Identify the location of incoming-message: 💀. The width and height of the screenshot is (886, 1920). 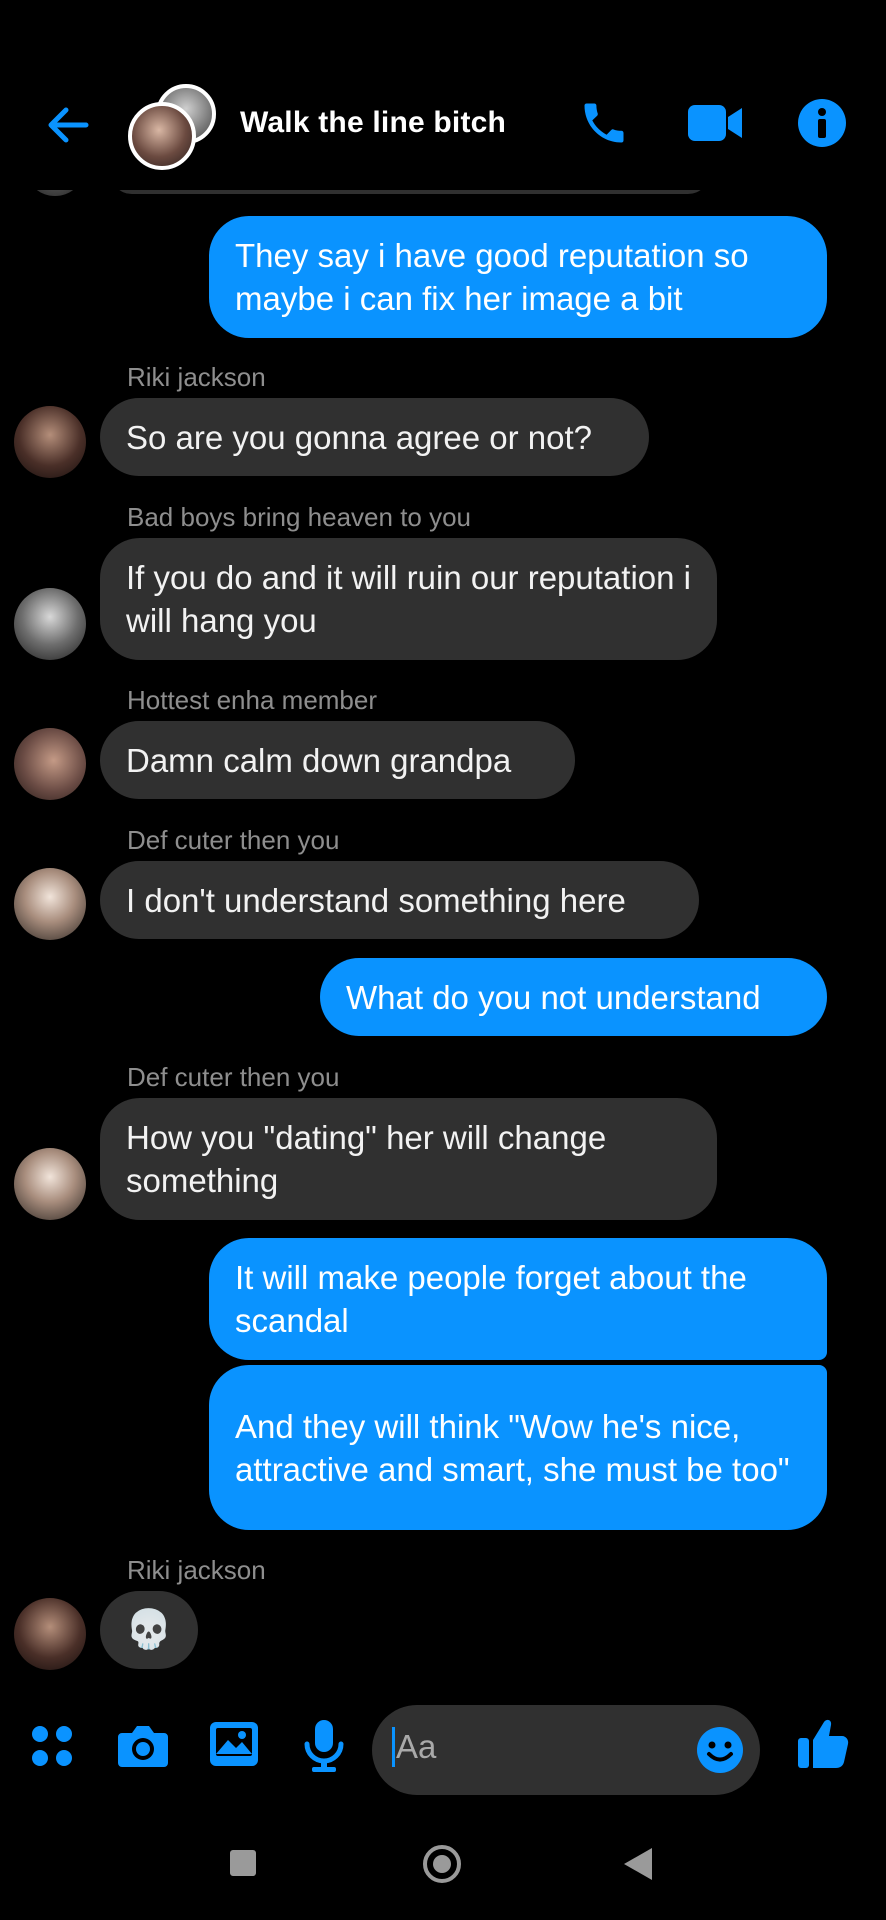
(149, 1630).